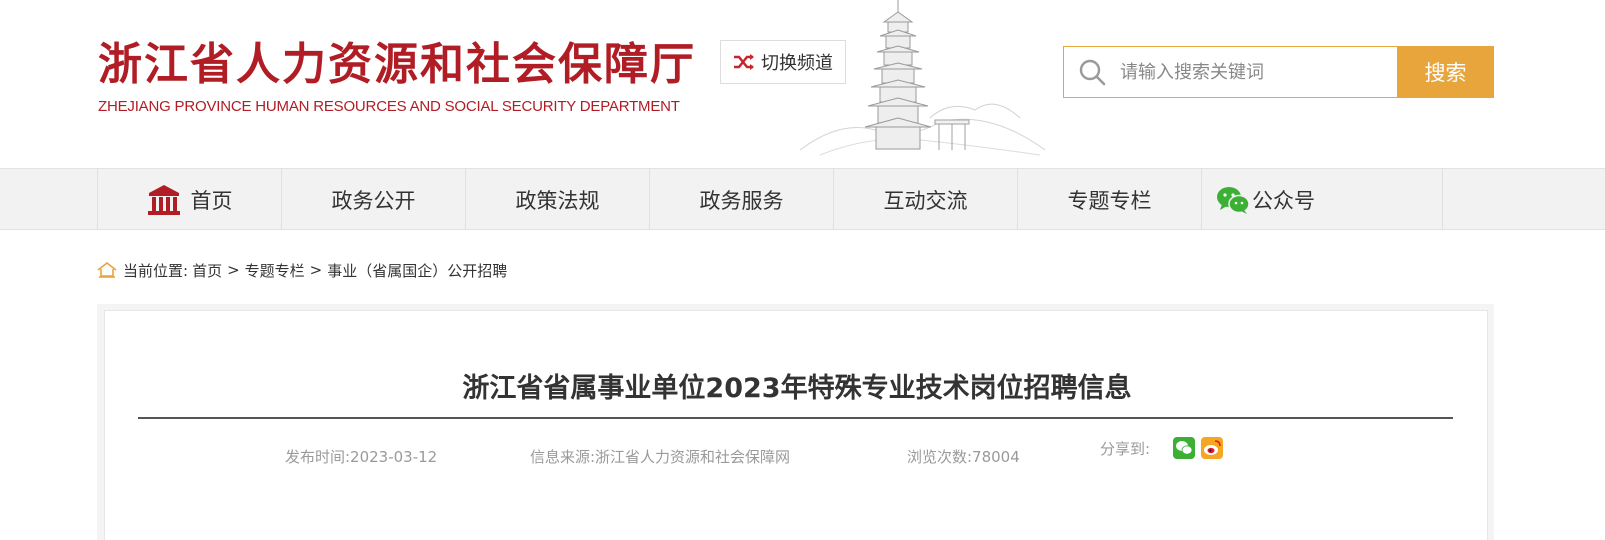  What do you see at coordinates (926, 199) in the screenshot?
I see `nav-item-interaction: 互动交流` at bounding box center [926, 199].